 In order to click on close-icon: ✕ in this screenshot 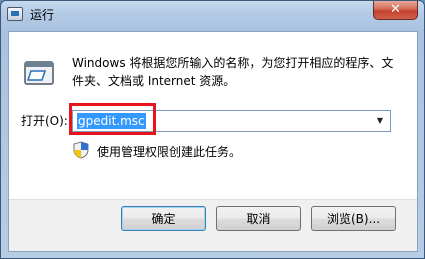, I will do `click(395, 9)`.